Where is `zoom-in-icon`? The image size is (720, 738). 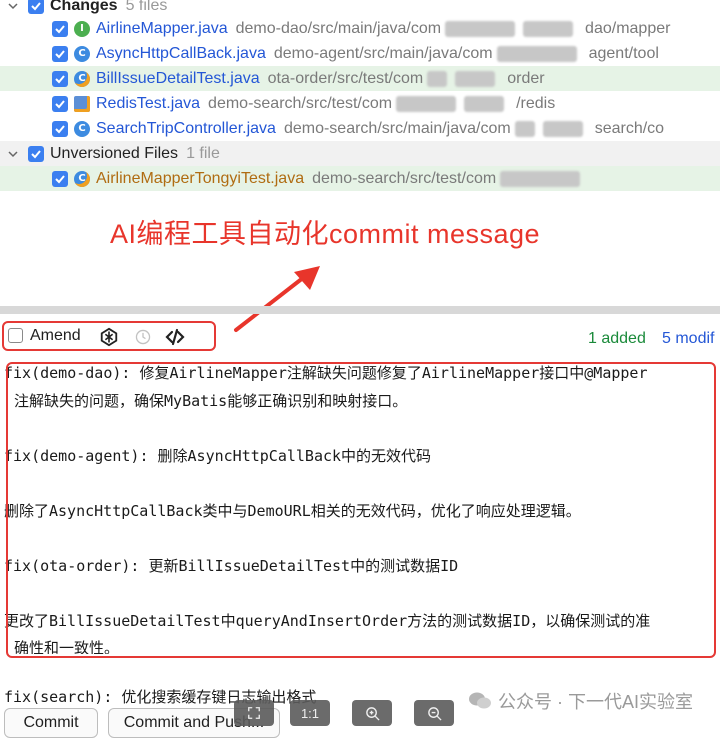
zoom-in-icon is located at coordinates (372, 713).